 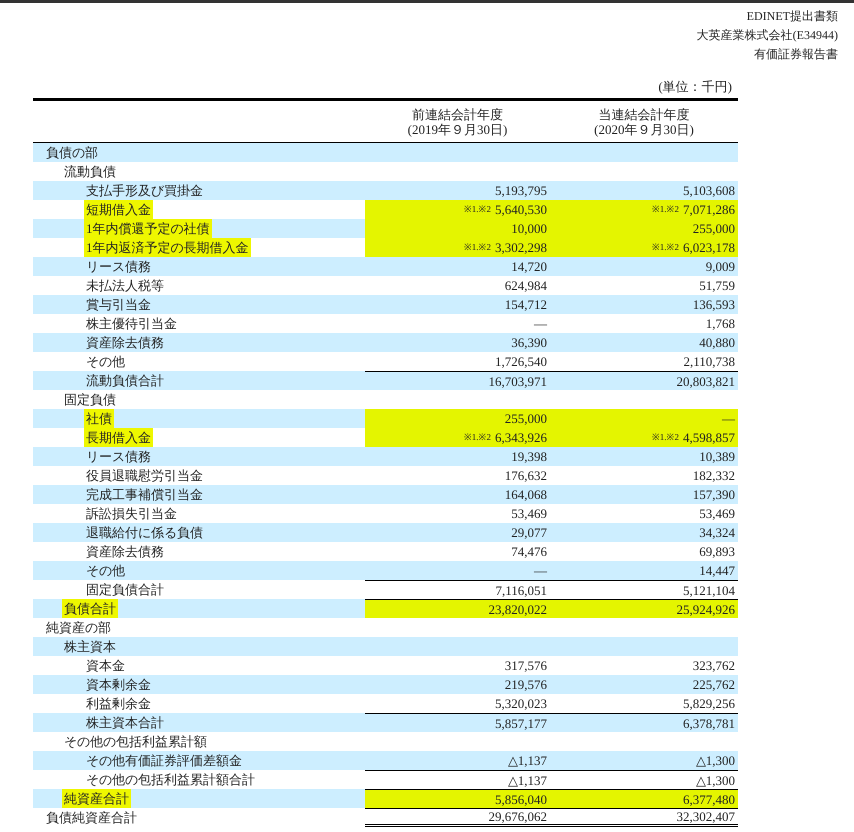 What do you see at coordinates (105, 666) in the screenshot?
I see `row-label: 資本金` at bounding box center [105, 666].